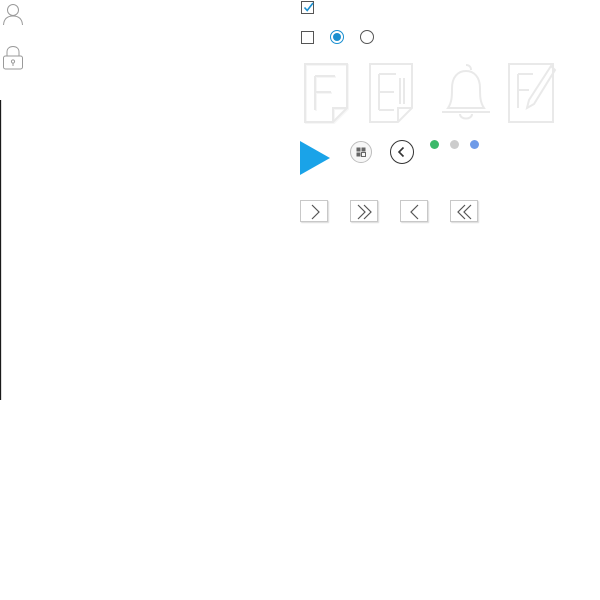  What do you see at coordinates (307, 37) in the screenshot?
I see `checkbox-unchecked` at bounding box center [307, 37].